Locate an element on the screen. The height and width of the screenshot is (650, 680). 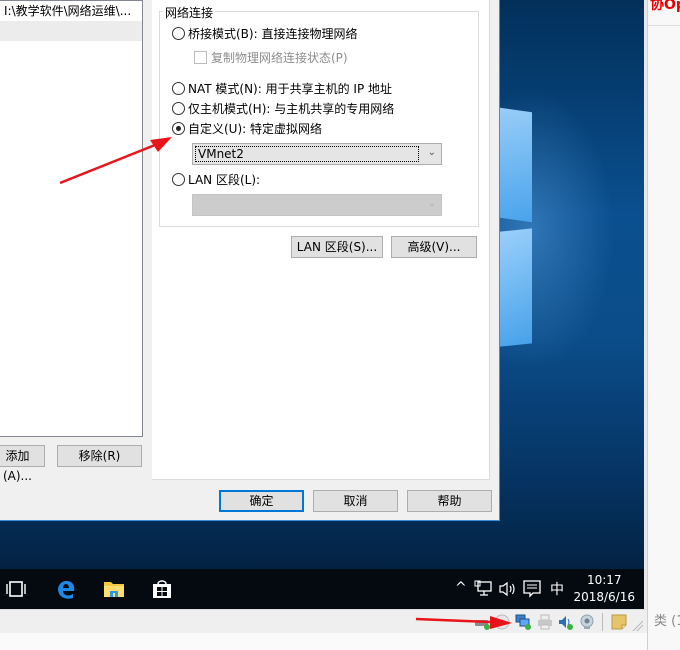
store-icon is located at coordinates (162, 589).